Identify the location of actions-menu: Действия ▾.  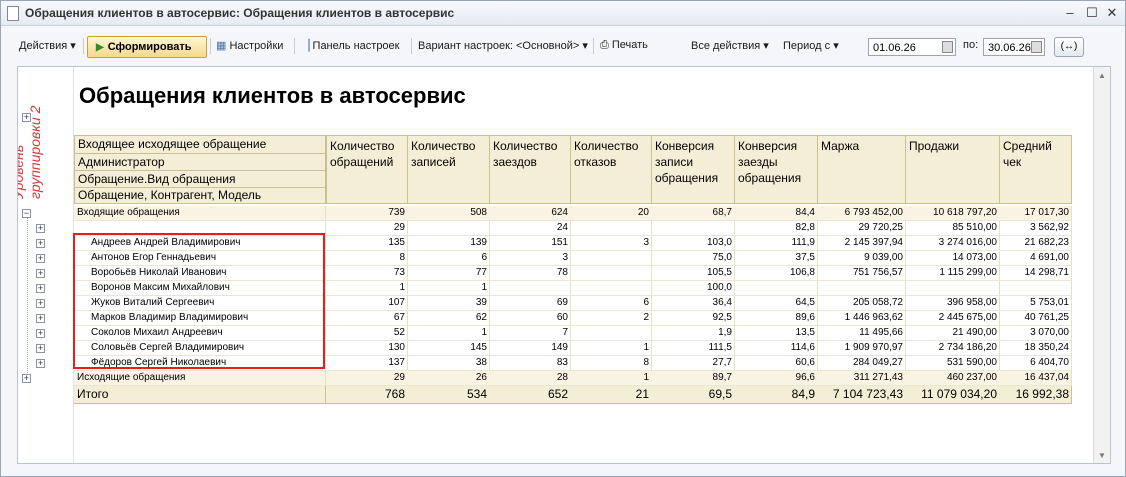
(47, 45).